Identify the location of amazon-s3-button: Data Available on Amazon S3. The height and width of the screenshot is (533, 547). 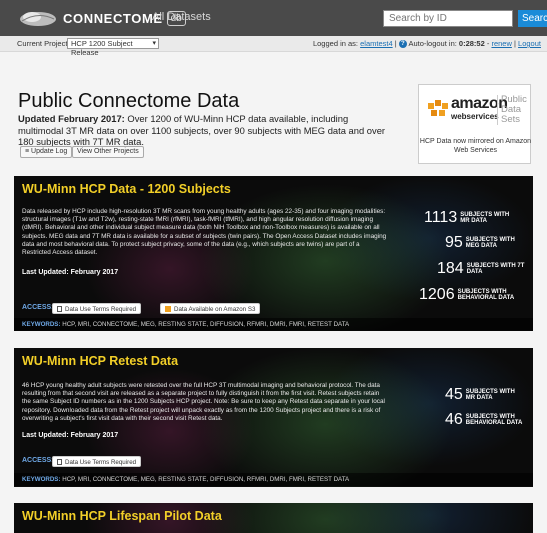
(210, 308).